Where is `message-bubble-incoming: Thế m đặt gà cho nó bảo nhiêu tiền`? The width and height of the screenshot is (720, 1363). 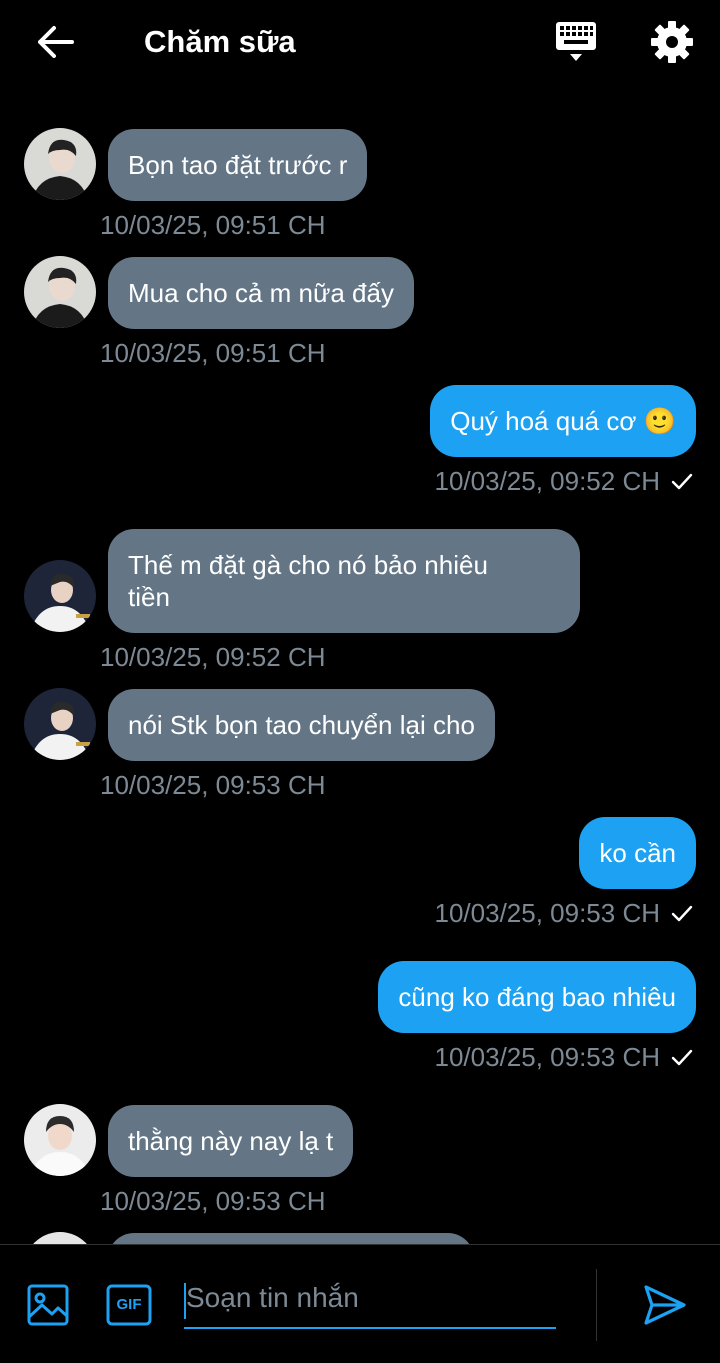 message-bubble-incoming: Thế m đặt gà cho nó bảo nhiêu tiền is located at coordinates (344, 581).